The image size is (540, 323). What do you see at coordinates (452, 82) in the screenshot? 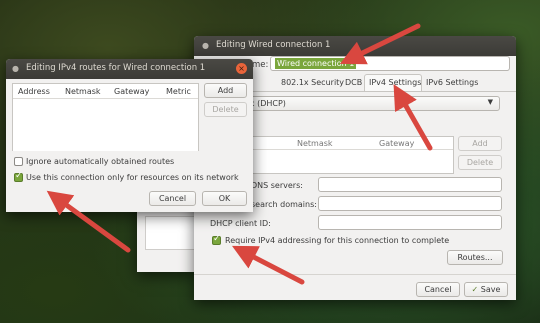
I see `tab-ipv6-settings: IPv6 Settings` at bounding box center [452, 82].